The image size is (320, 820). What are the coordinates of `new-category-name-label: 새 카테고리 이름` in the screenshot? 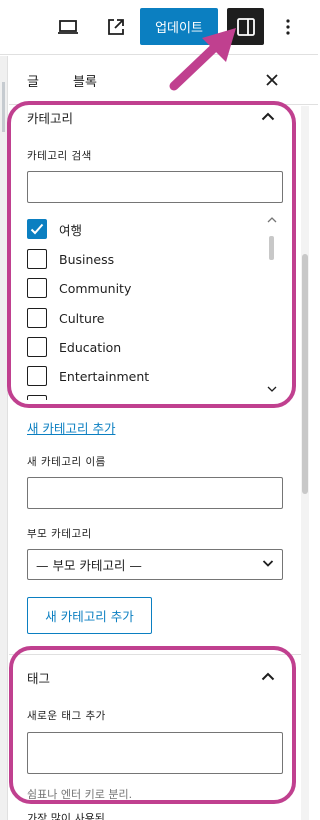 It's located at (66, 462).